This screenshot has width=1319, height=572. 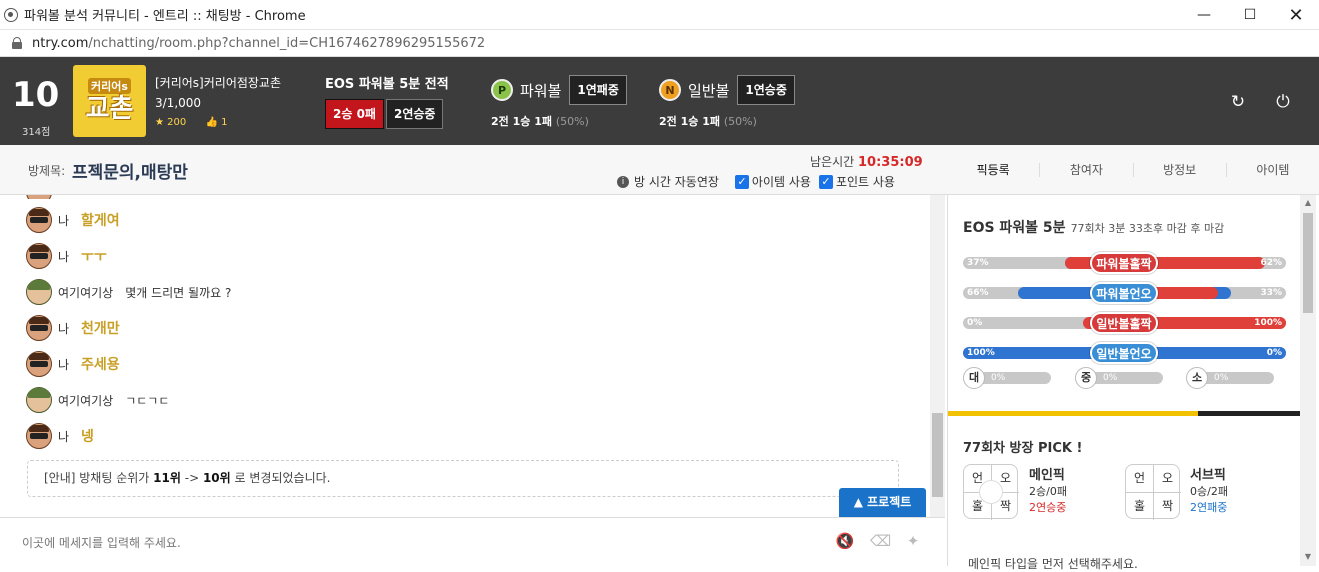 I want to click on list-item: 나 ㅜㅜ, so click(x=66, y=256).